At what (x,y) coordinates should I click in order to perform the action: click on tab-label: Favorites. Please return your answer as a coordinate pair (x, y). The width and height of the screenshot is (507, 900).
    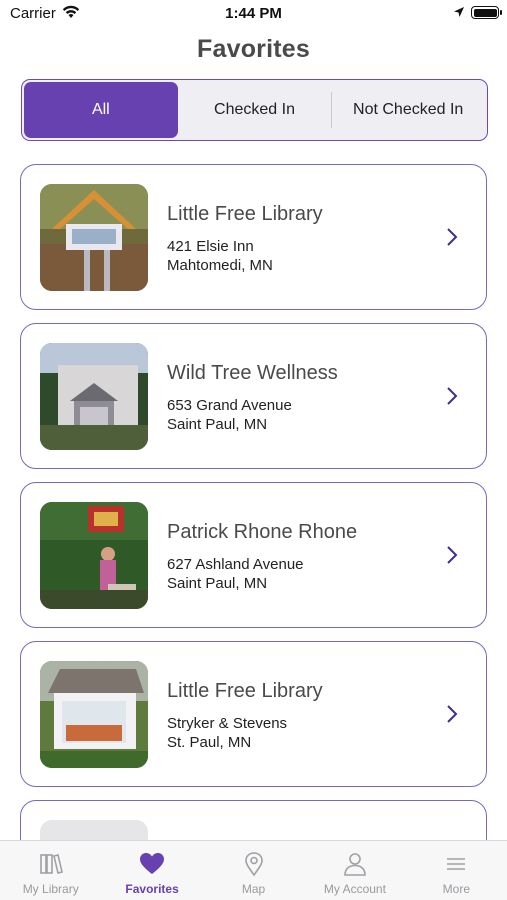
    Looking at the image, I should click on (152, 889).